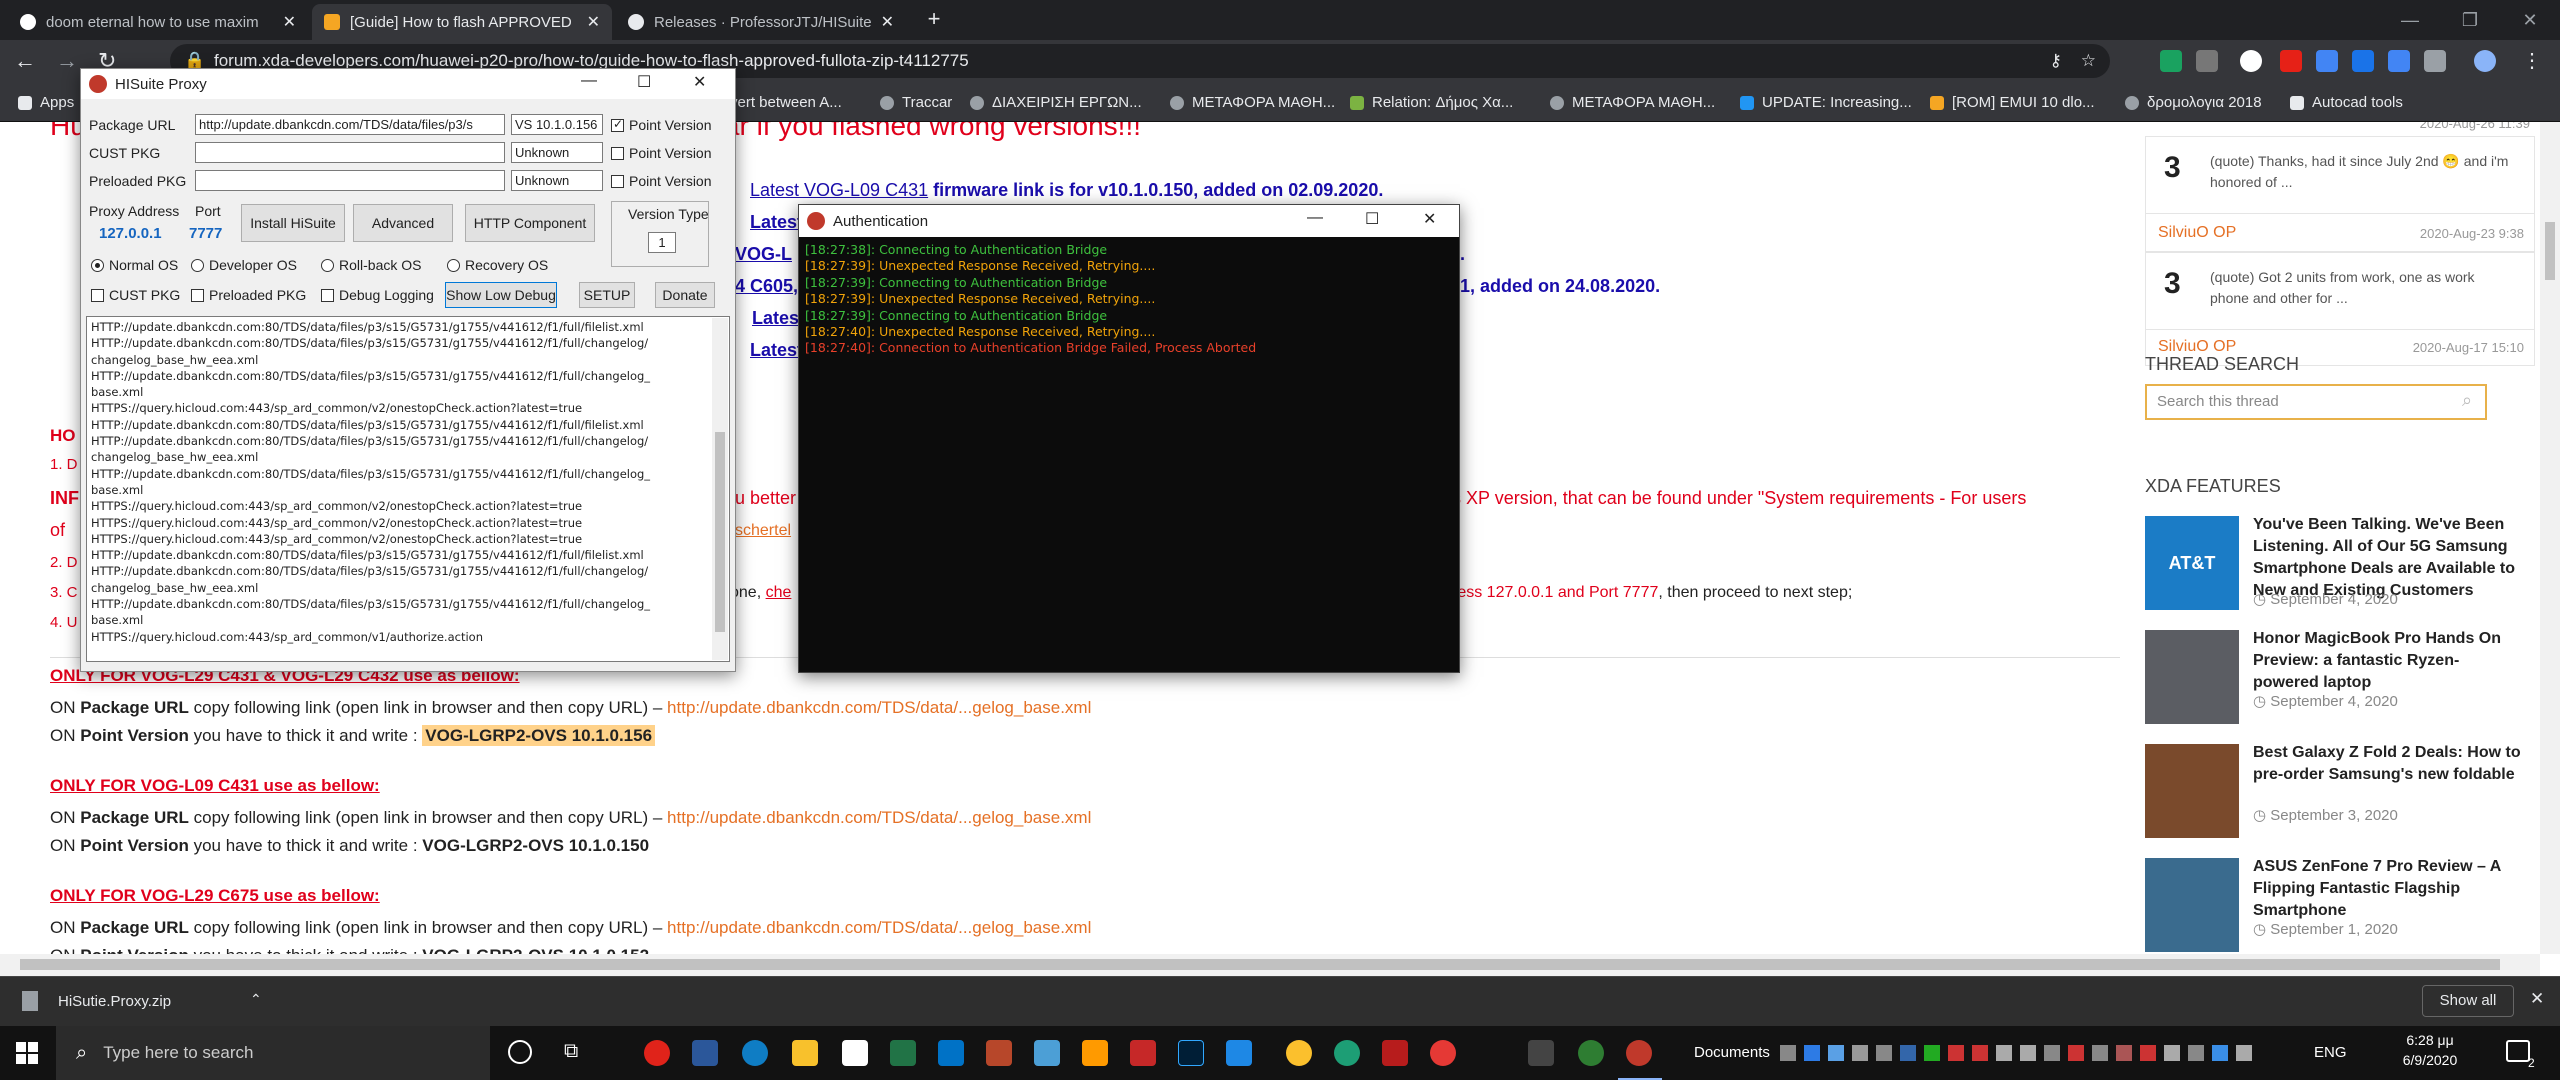 This screenshot has height=1080, width=2560. I want to click on word-icon, so click(705, 1053).